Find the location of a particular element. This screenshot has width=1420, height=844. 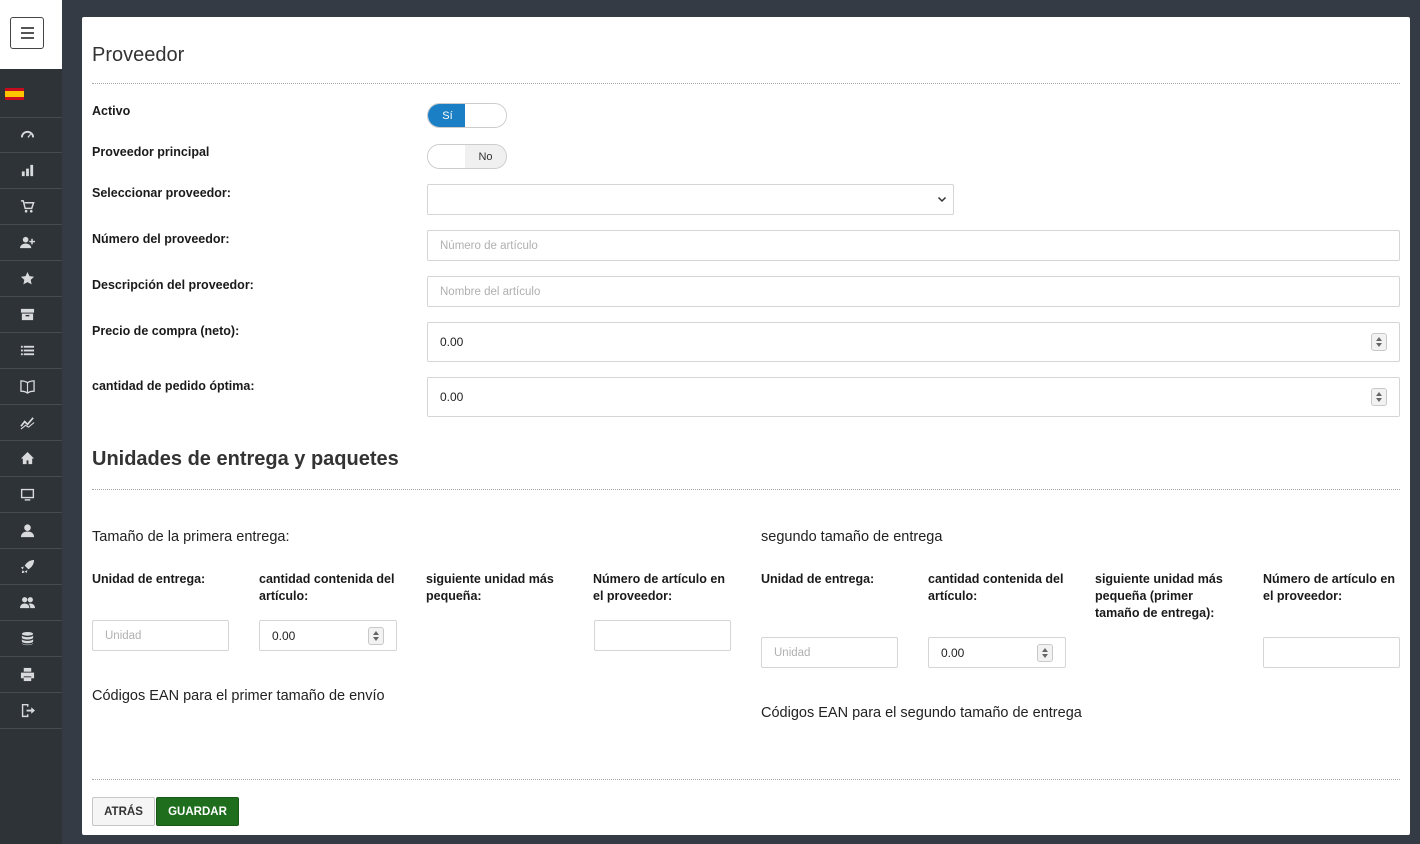

first-qty-input: 0.00 is located at coordinates (328, 635).